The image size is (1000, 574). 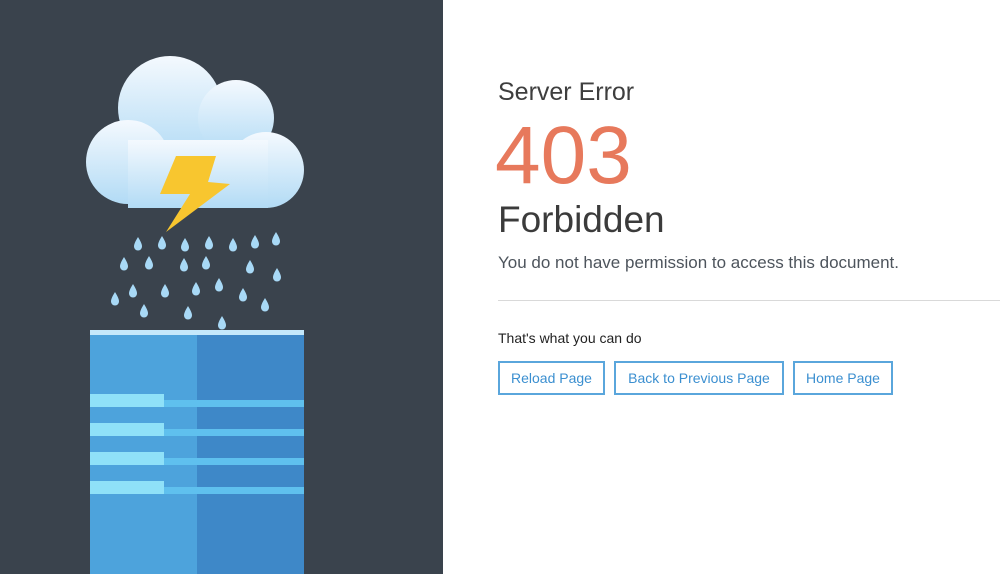 I want to click on divider, so click(x=749, y=300).